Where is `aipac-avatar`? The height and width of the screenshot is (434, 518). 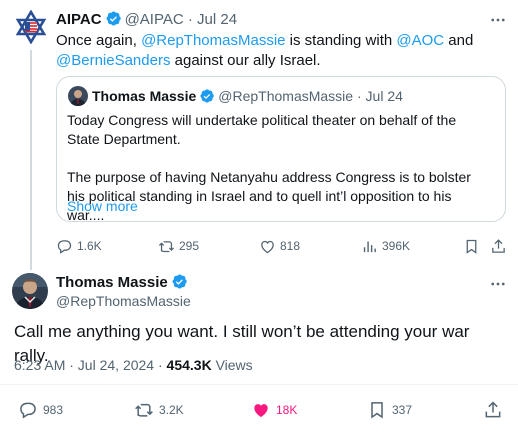
aipac-avatar is located at coordinates (31, 27).